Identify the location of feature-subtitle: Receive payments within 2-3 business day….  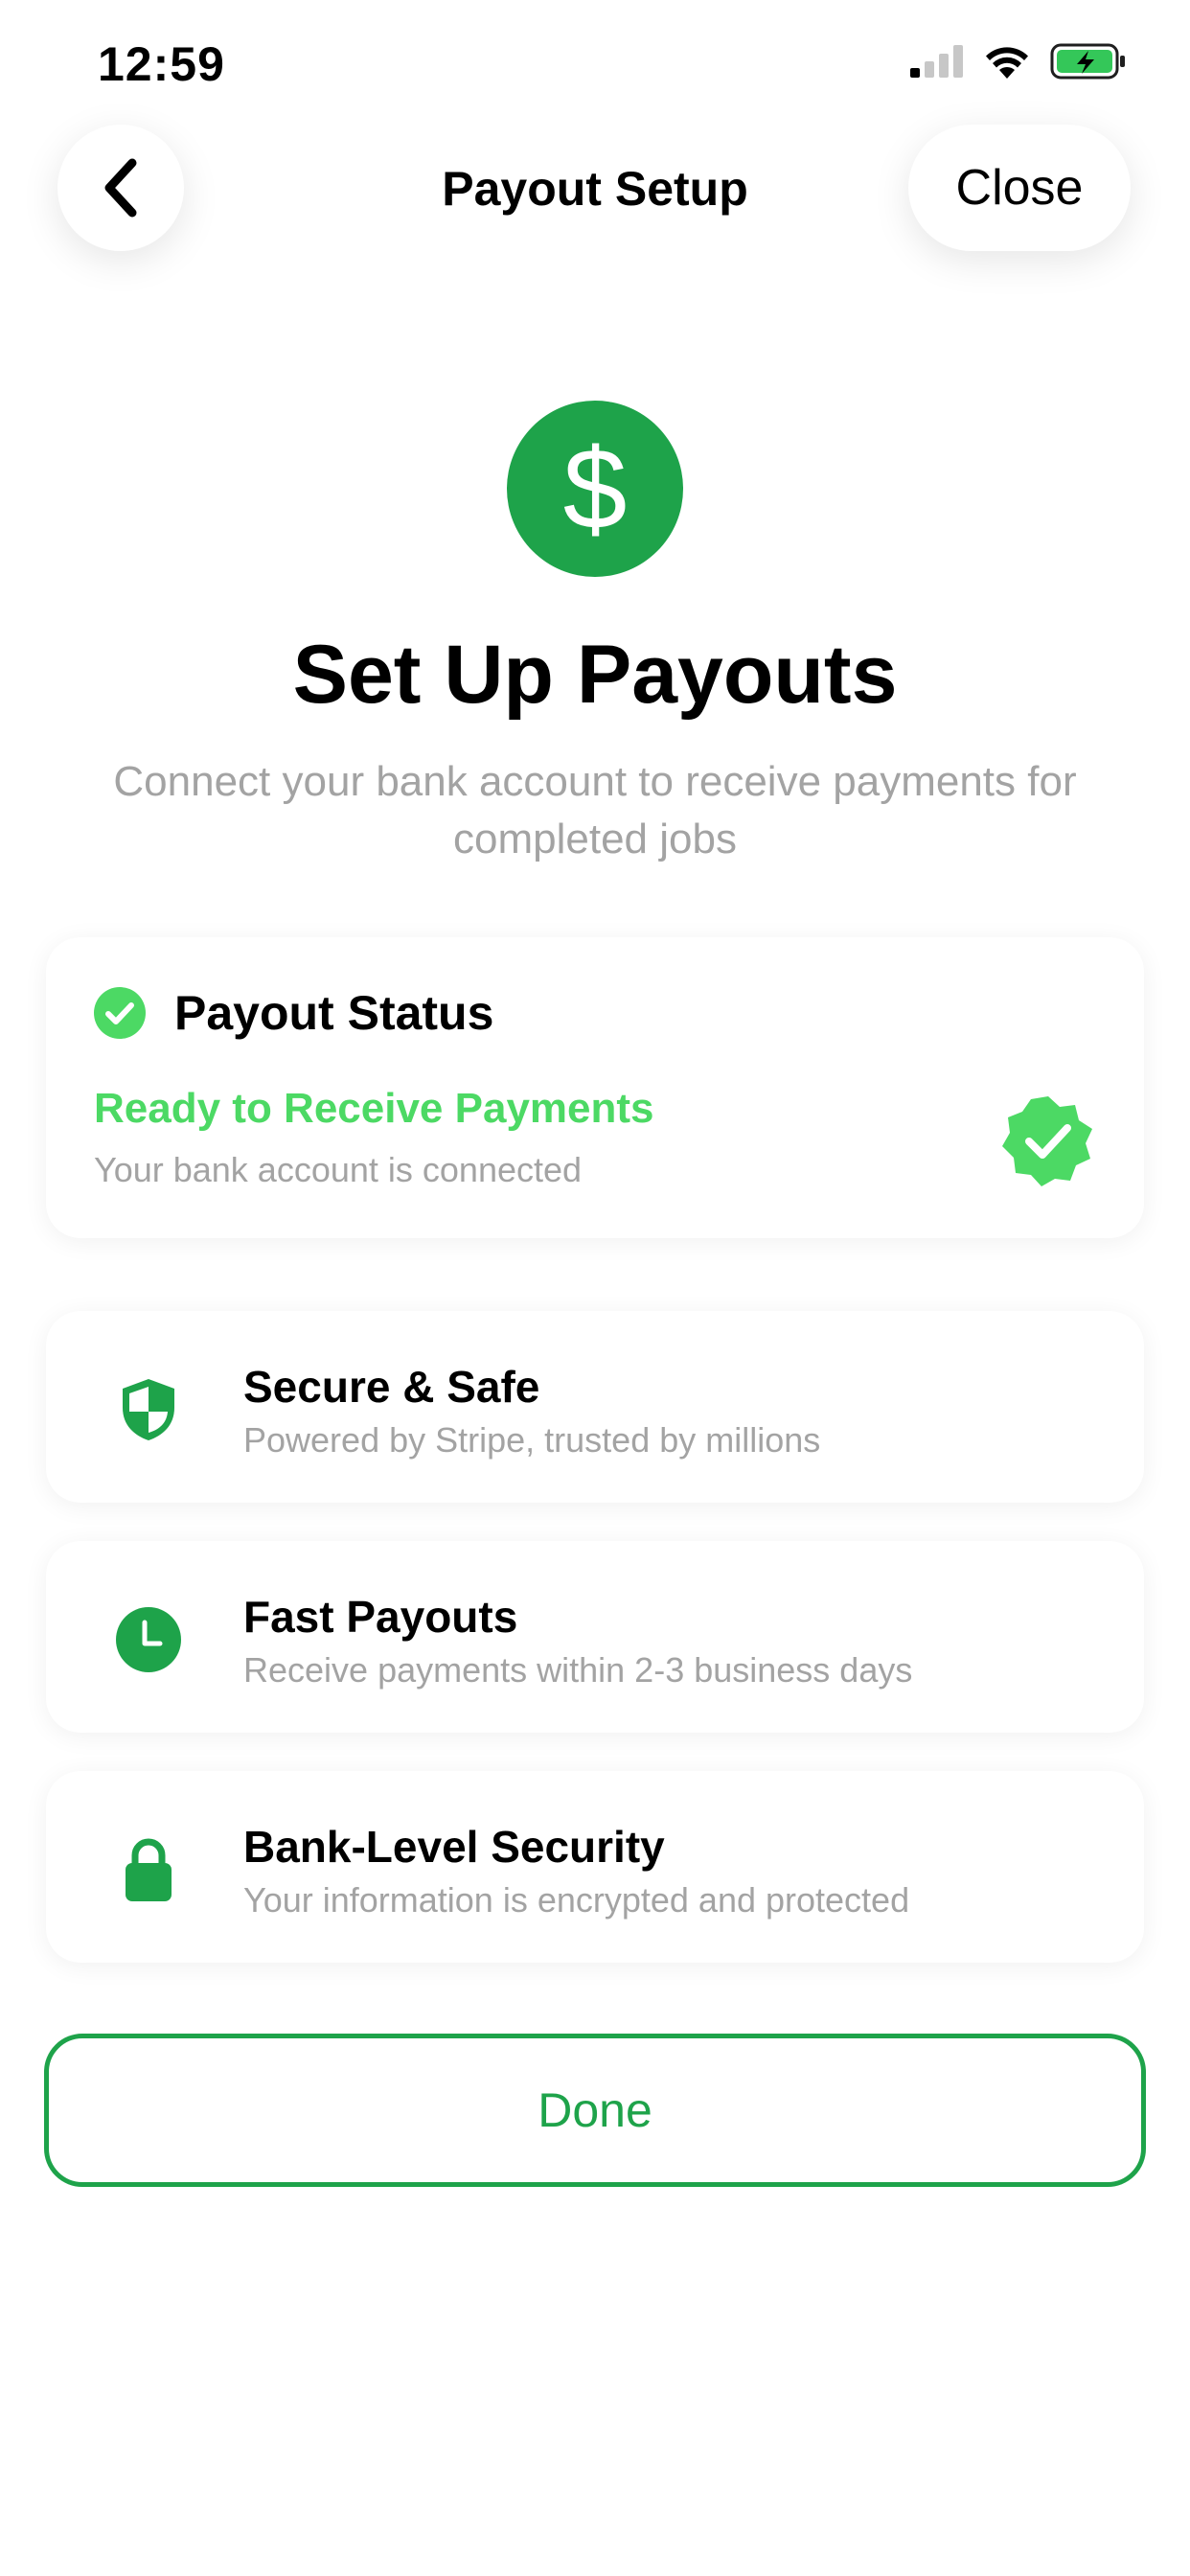
(578, 1670).